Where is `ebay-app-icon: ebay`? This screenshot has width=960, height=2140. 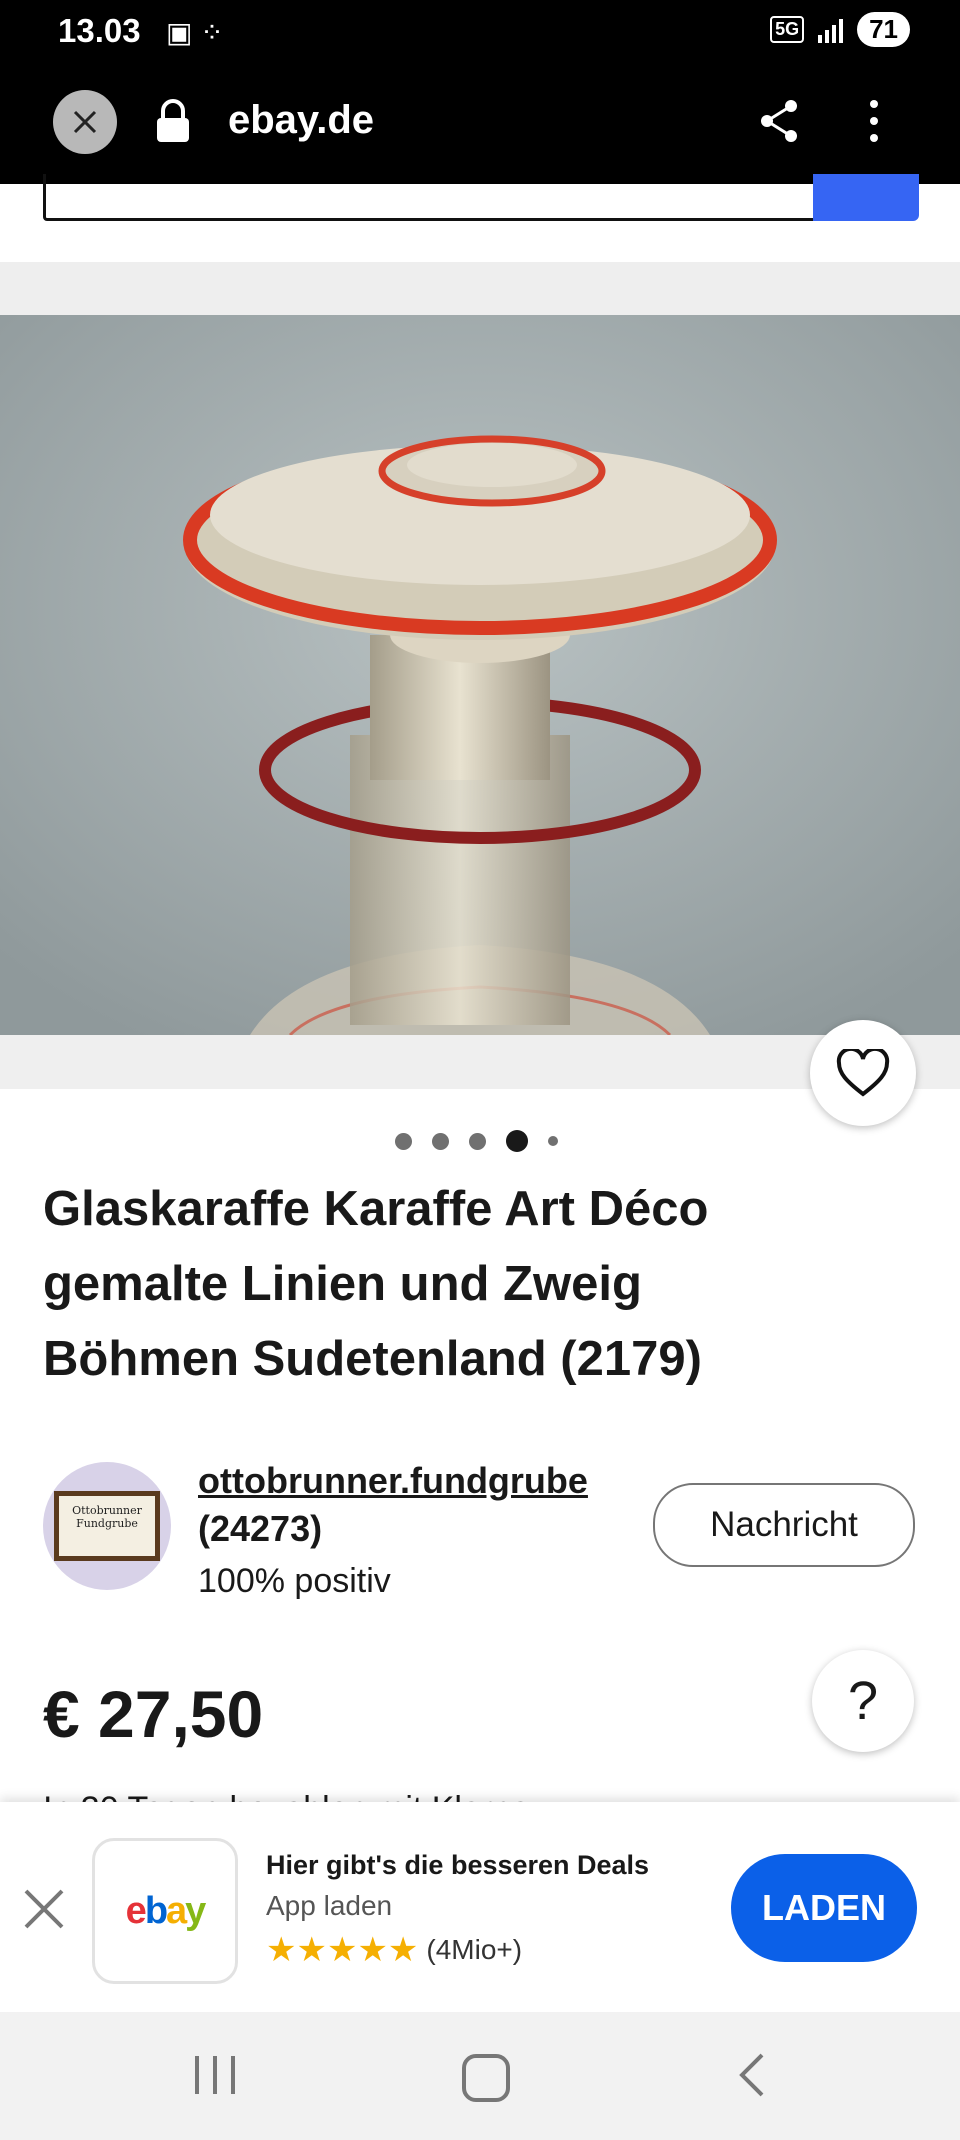 ebay-app-icon: ebay is located at coordinates (165, 1911).